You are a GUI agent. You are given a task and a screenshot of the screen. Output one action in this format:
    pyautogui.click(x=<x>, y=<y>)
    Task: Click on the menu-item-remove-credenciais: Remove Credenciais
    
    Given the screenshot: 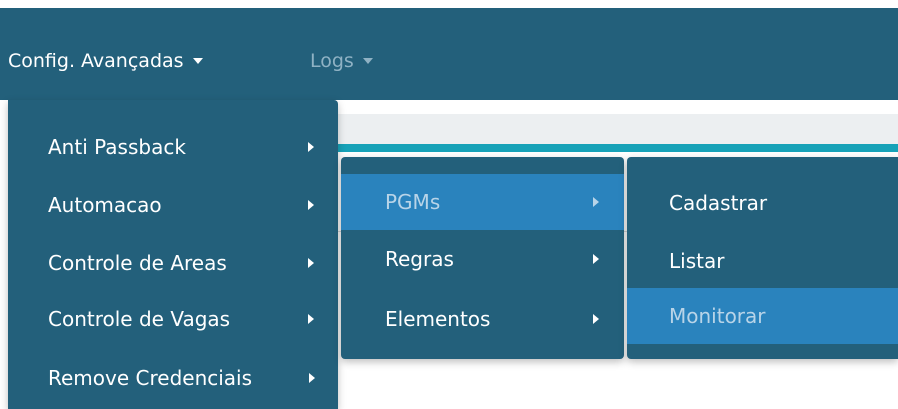 What is the action you would take?
    pyautogui.click(x=173, y=378)
    